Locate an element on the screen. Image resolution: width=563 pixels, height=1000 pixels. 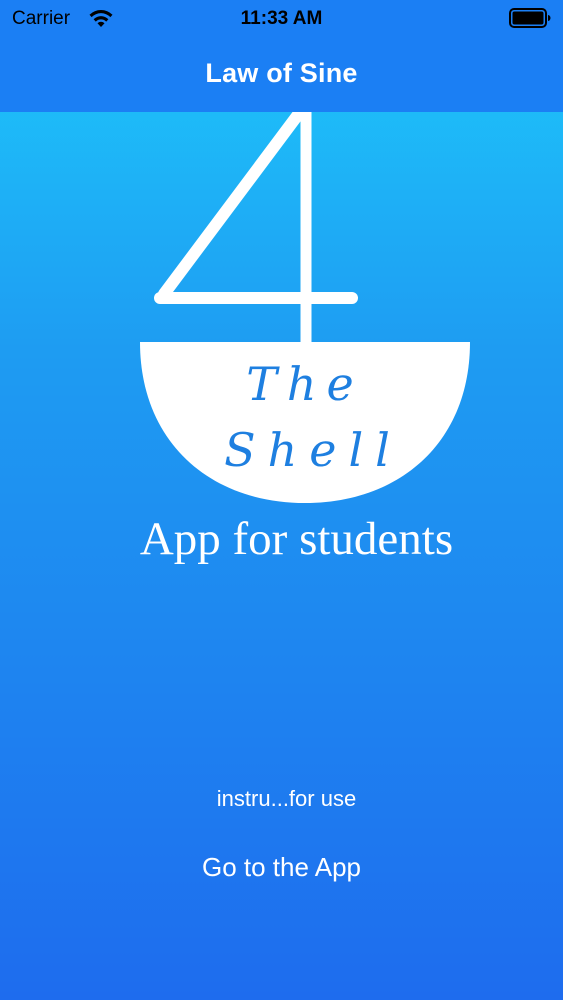
logo-text-the: The is located at coordinates (305, 384).